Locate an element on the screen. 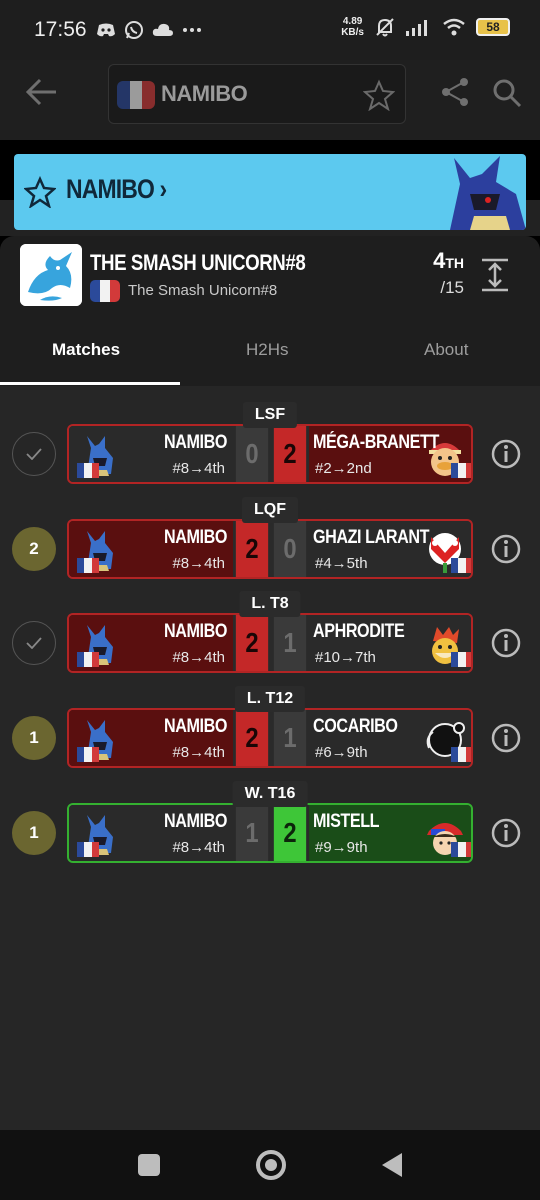 The width and height of the screenshot is (540, 1200). placement-suffix: TH is located at coordinates (454, 263).